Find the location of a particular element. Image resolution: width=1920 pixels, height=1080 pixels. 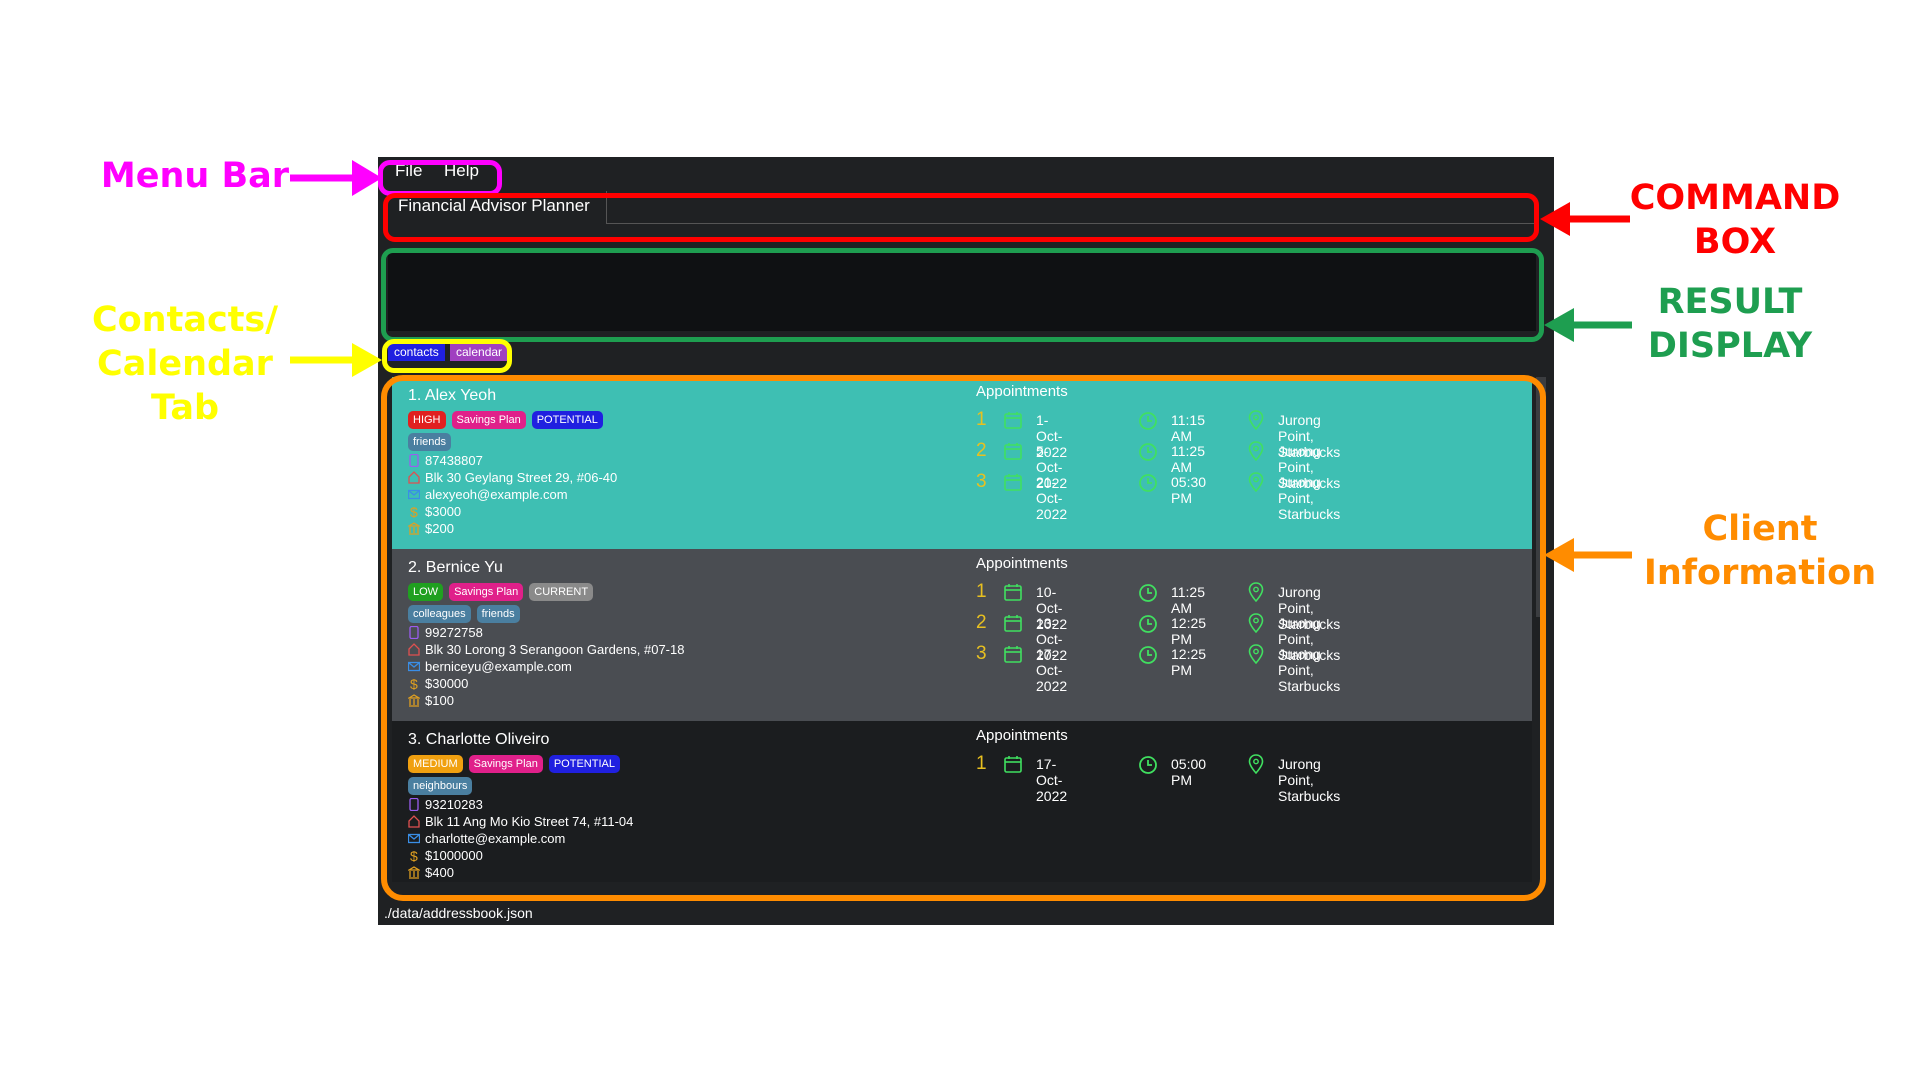

label-command-line2: BOX is located at coordinates (1735, 242).